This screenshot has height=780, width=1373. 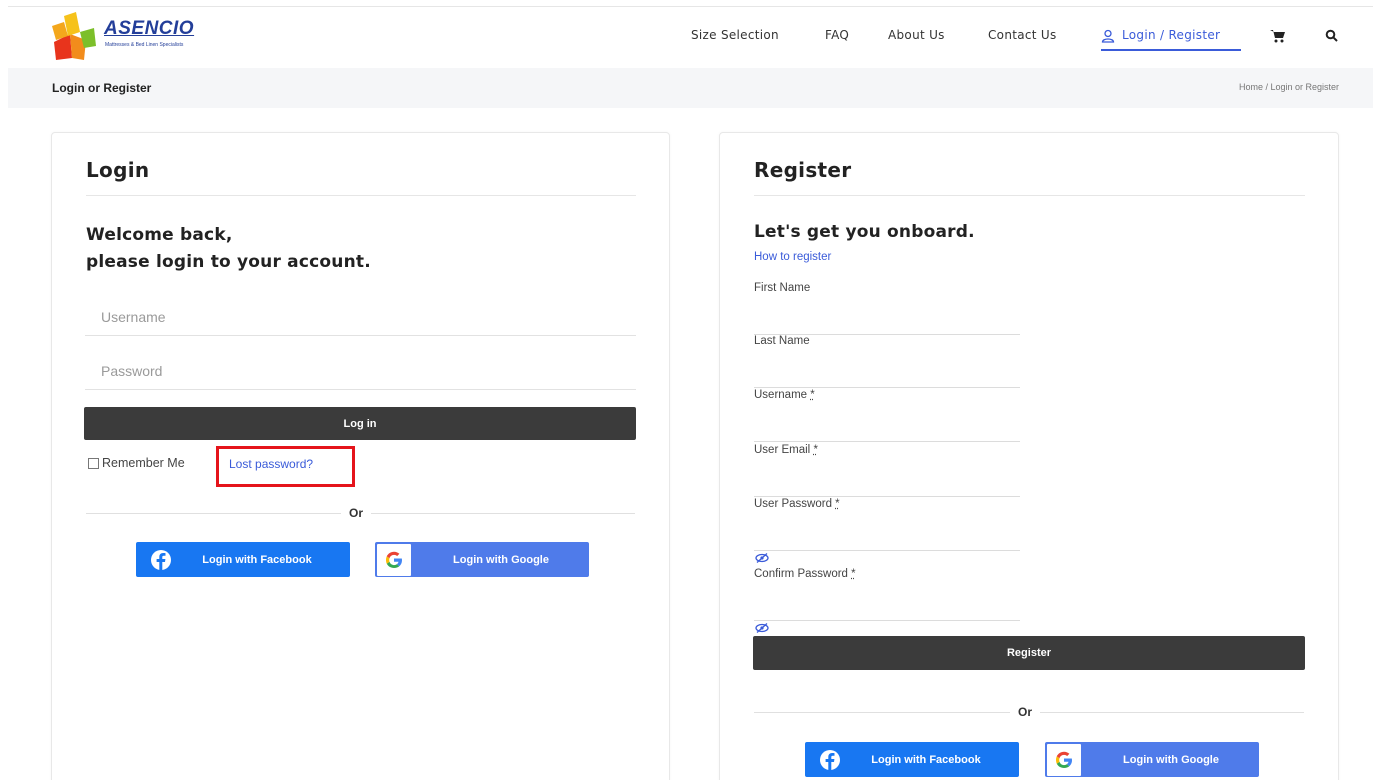 What do you see at coordinates (887, 550) in the screenshot?
I see `reg-password-underline` at bounding box center [887, 550].